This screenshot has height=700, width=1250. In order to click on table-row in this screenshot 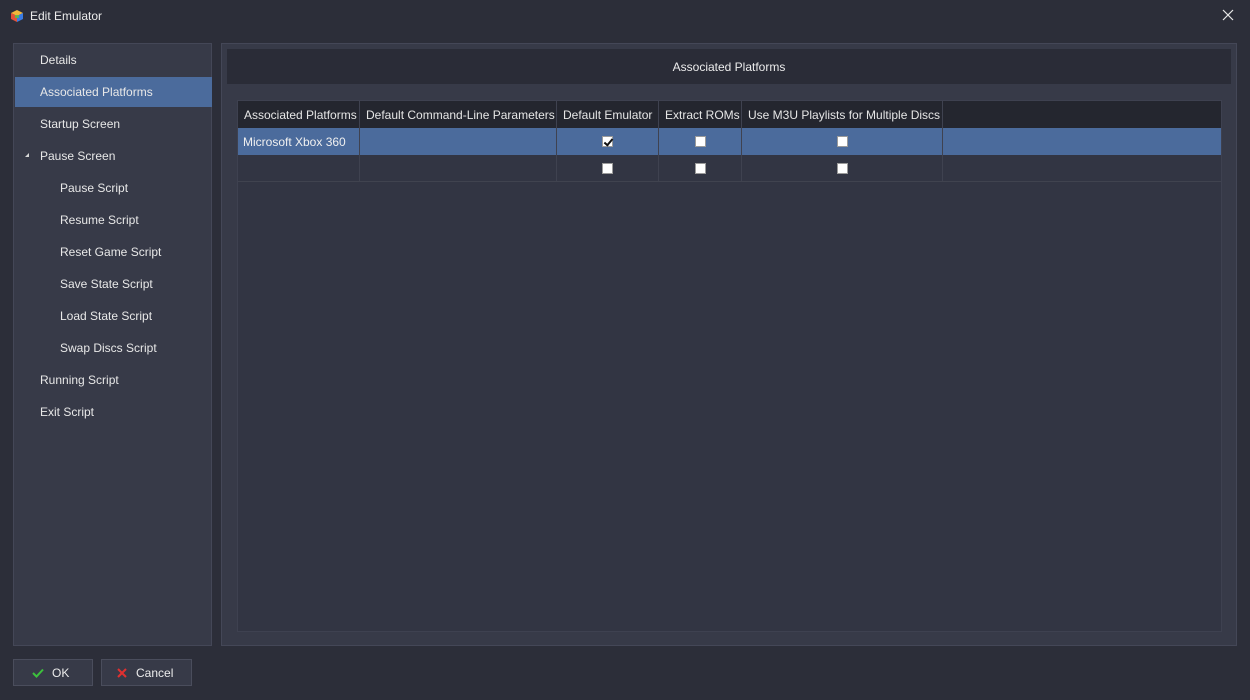, I will do `click(729, 168)`.